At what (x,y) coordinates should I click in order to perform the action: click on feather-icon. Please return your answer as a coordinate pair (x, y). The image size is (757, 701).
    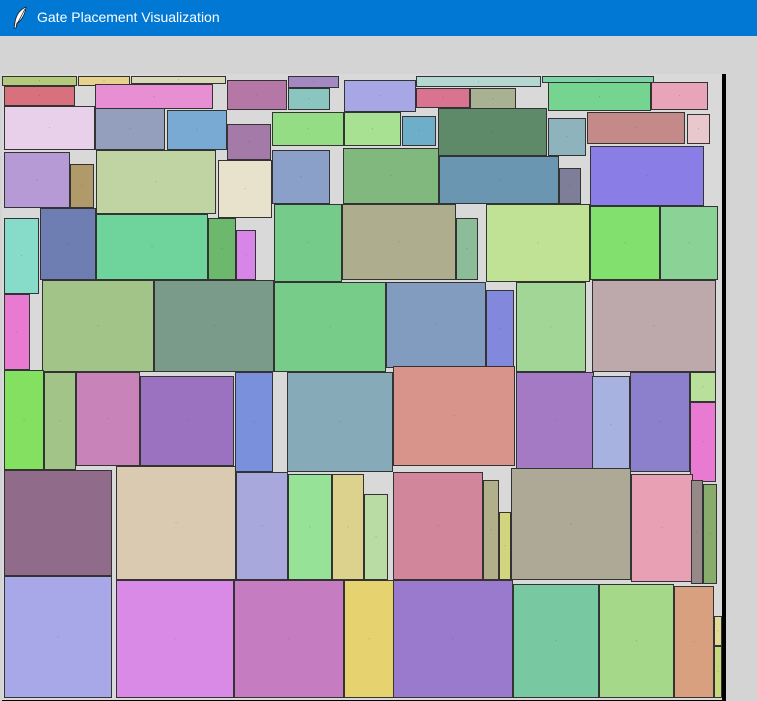
    Looking at the image, I should click on (20, 17).